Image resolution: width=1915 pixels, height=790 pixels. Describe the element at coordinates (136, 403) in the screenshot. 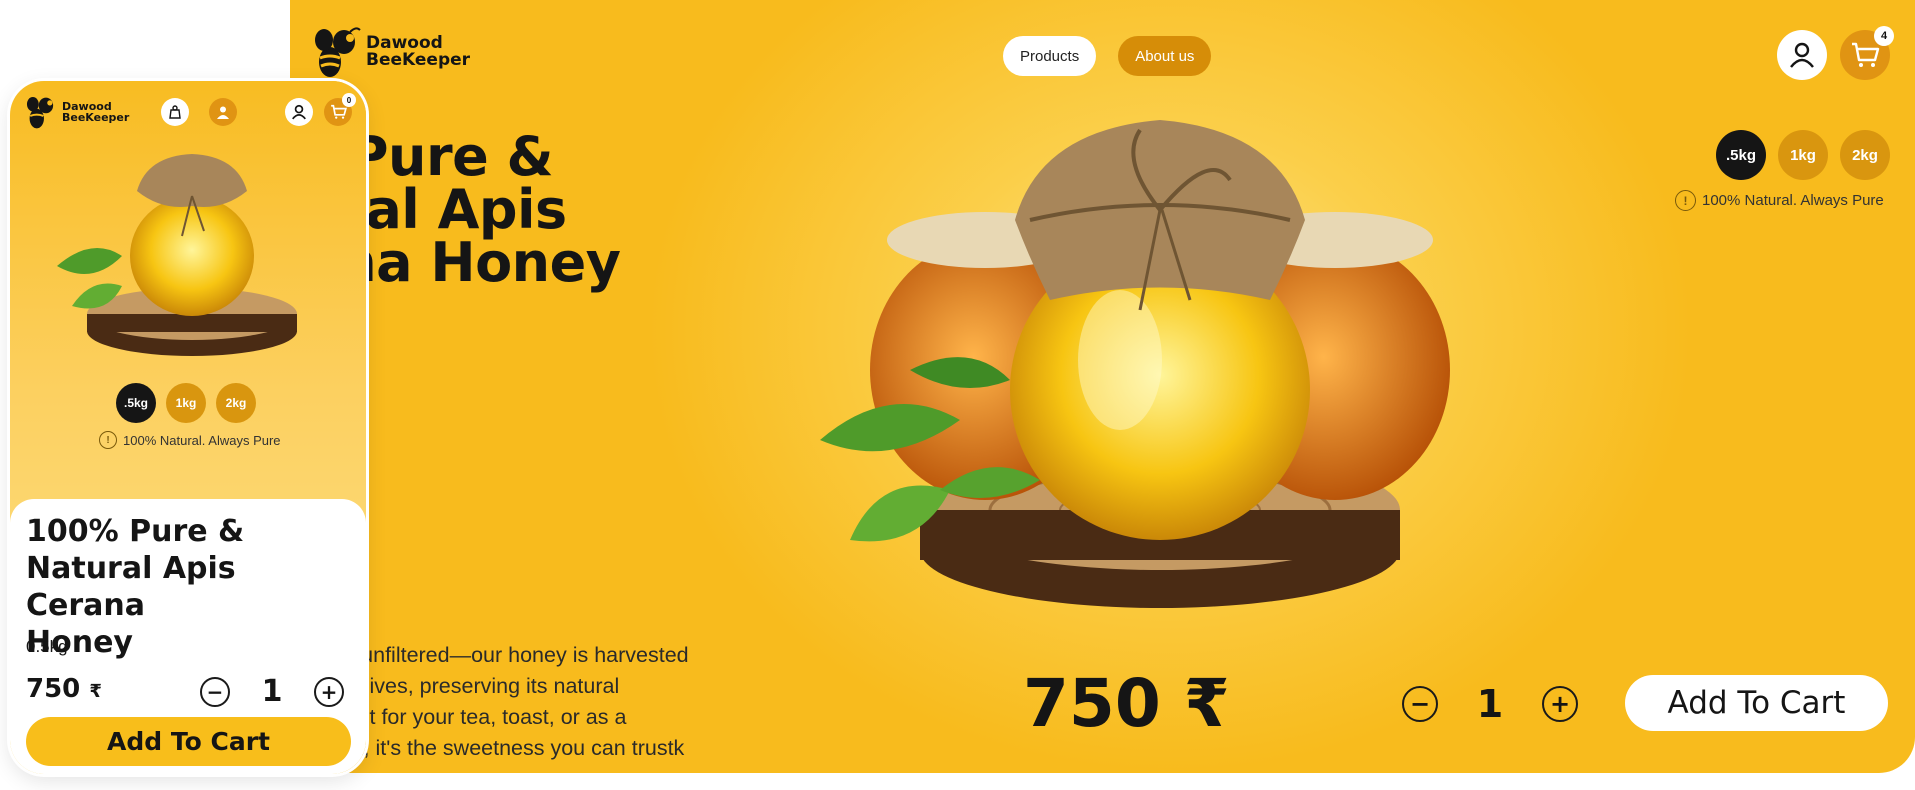

I see `mobile-size-option-05kg: .5kg` at that location.